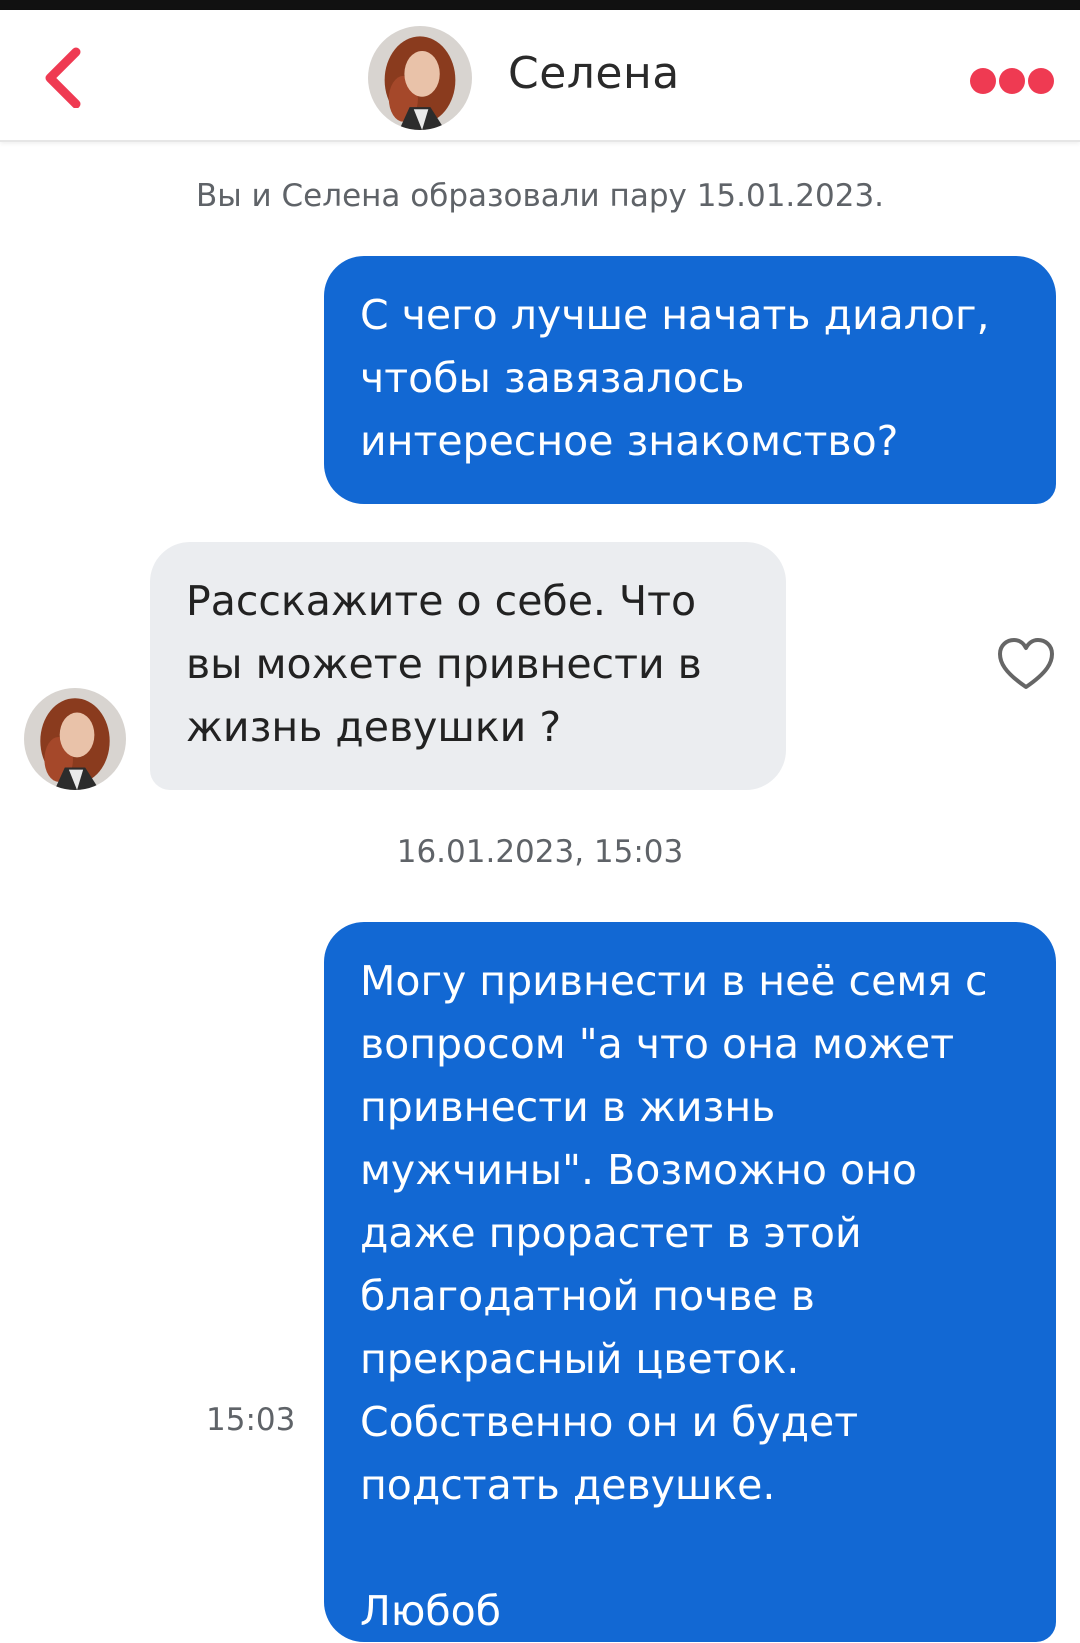 This screenshot has width=1080, height=1643. What do you see at coordinates (251, 1420) in the screenshot?
I see `message-timestamp: 15:03` at bounding box center [251, 1420].